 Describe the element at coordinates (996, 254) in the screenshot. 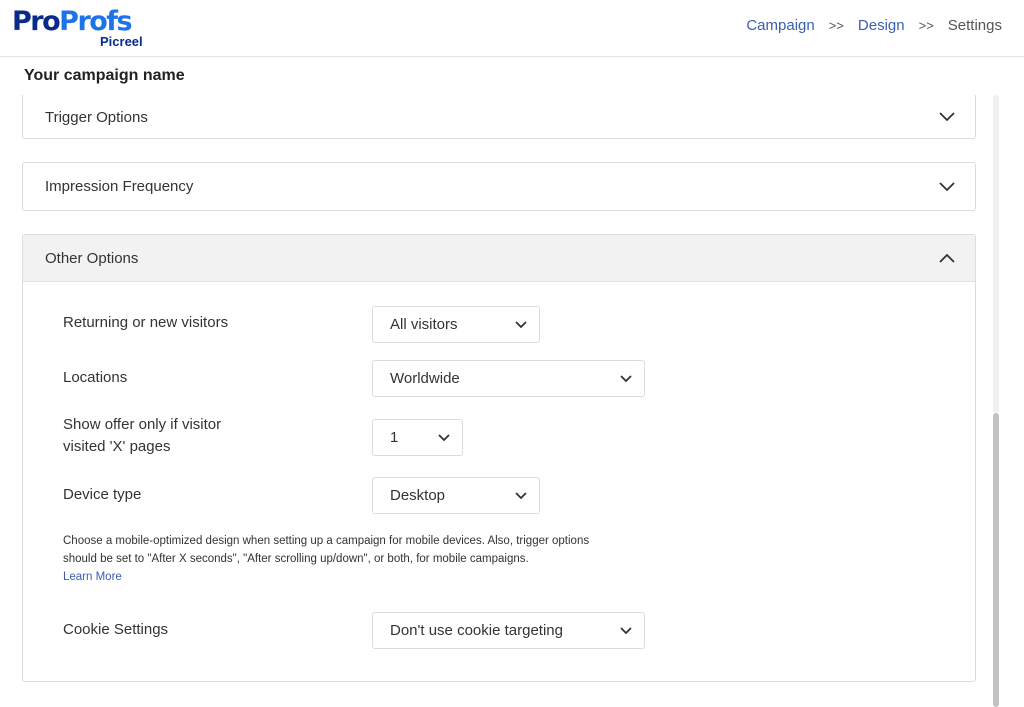

I see `scrollbar-track` at that location.